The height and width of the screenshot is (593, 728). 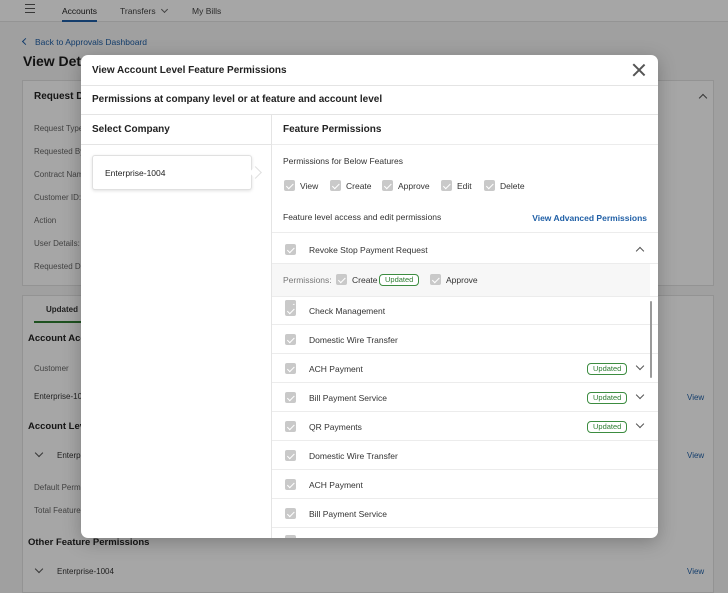 I want to click on close-icon, so click(x=639, y=70).